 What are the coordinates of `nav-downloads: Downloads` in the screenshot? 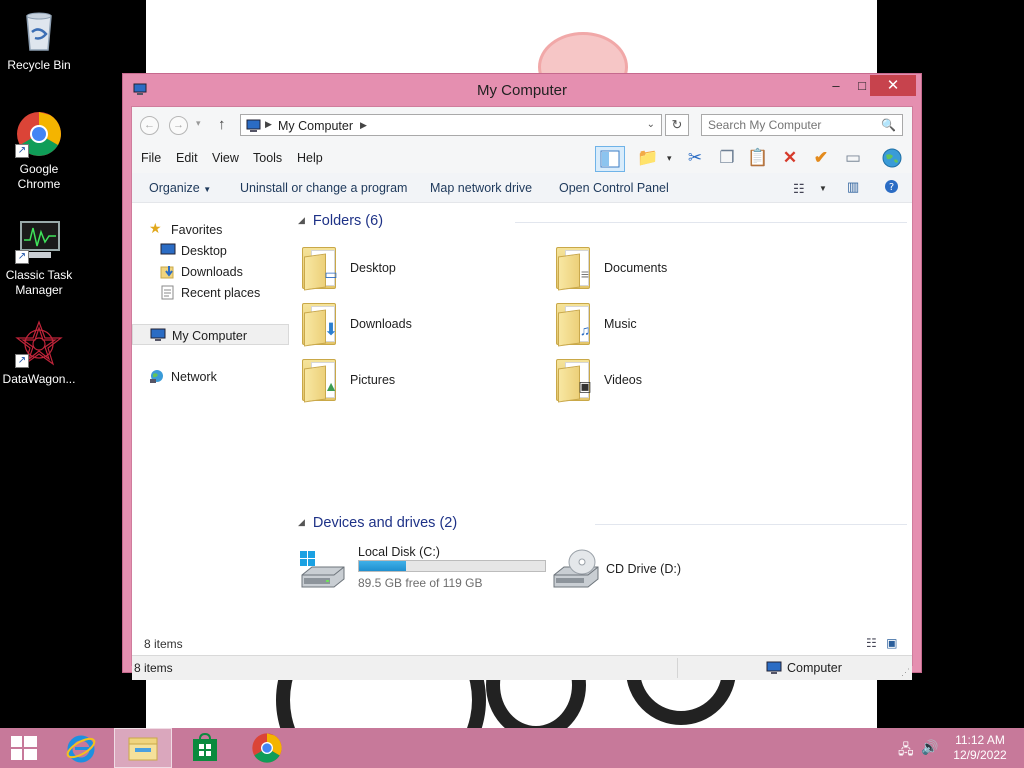 It's located at (210, 271).